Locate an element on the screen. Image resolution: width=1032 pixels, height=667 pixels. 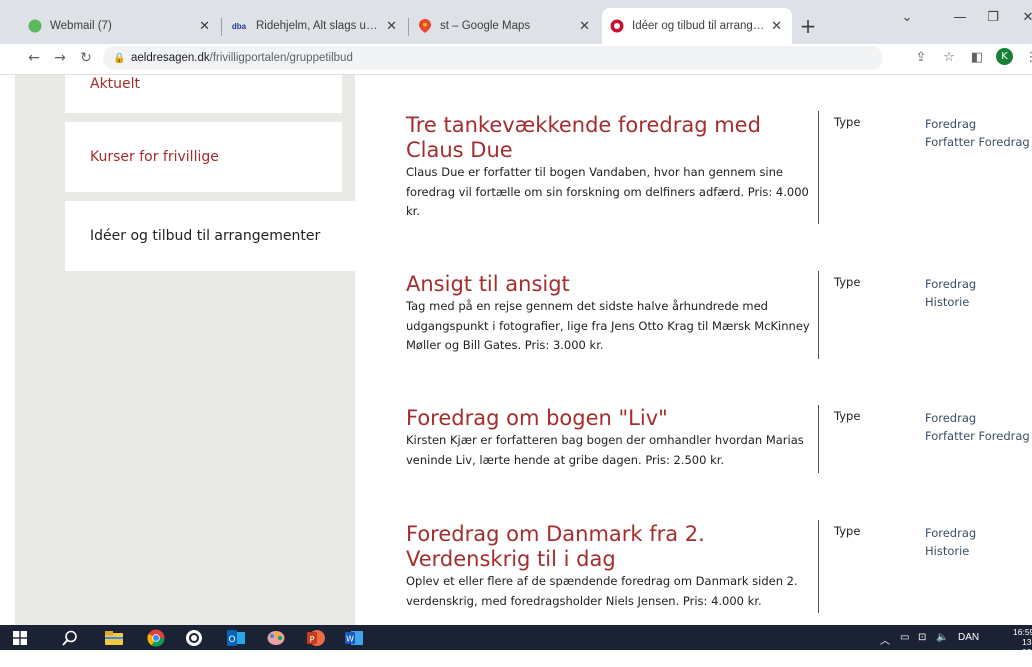
sidebar-item-ideer-active: Idéer og tilbud til arrangementer is located at coordinates (210, 236).